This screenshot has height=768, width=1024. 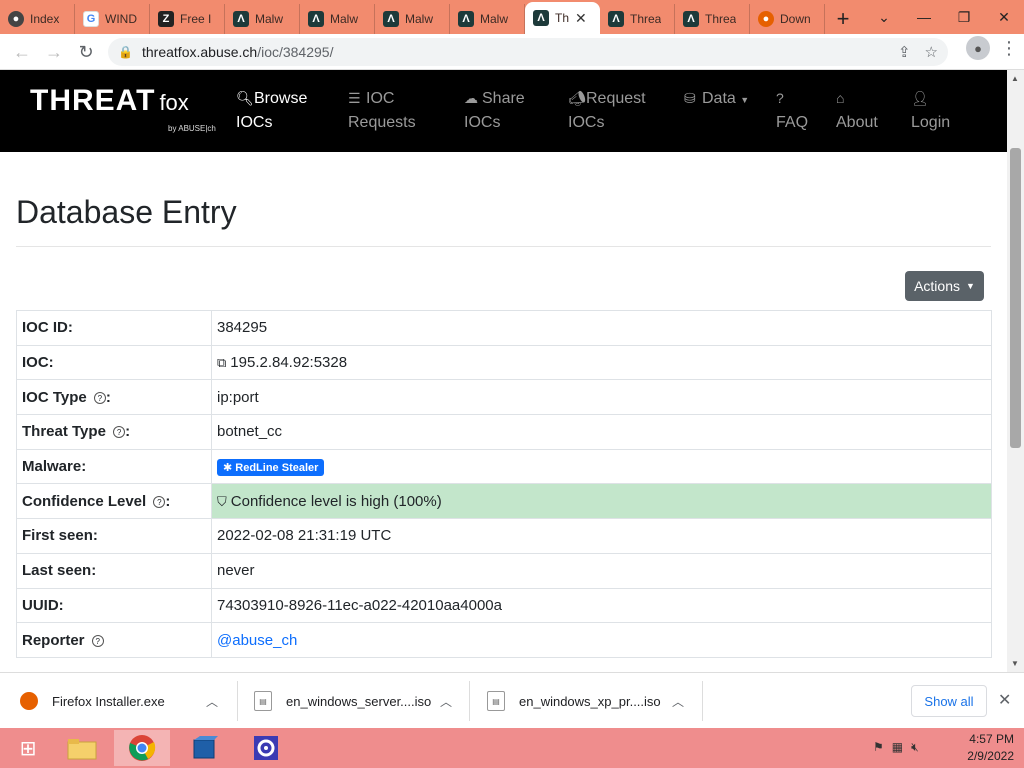 I want to click on tab-threa-2: Λ Threa, so click(x=712, y=19).